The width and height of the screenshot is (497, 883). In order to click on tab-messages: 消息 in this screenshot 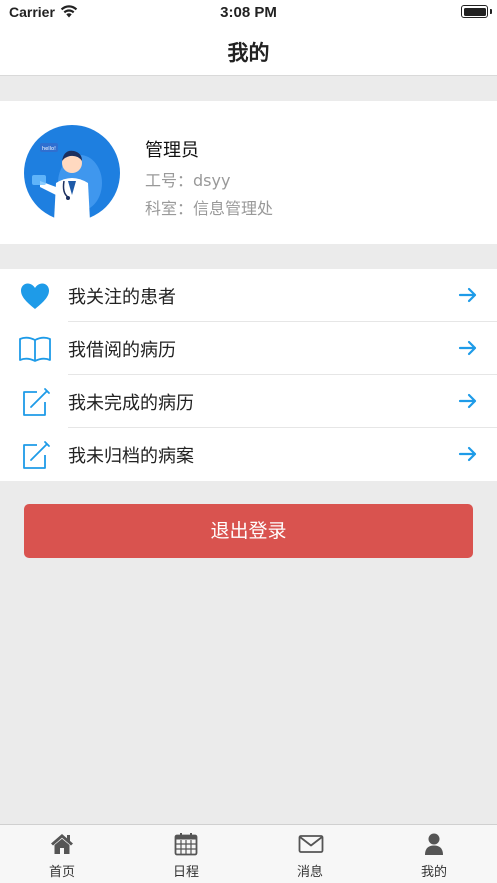, I will do `click(310, 854)`.